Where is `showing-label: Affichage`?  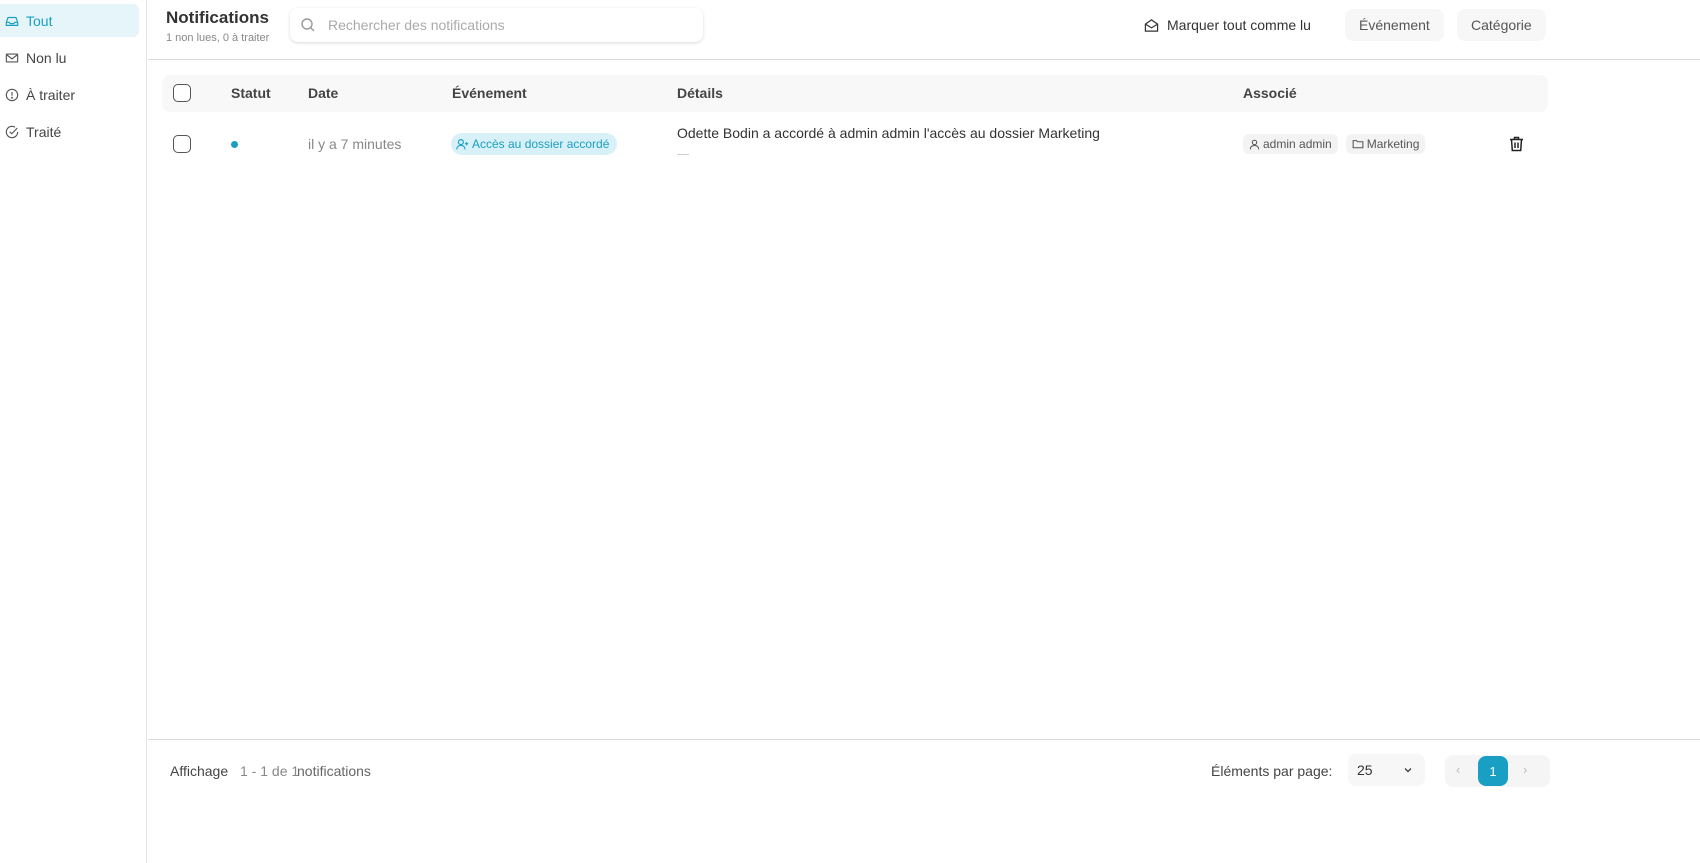
showing-label: Affichage is located at coordinates (199, 771).